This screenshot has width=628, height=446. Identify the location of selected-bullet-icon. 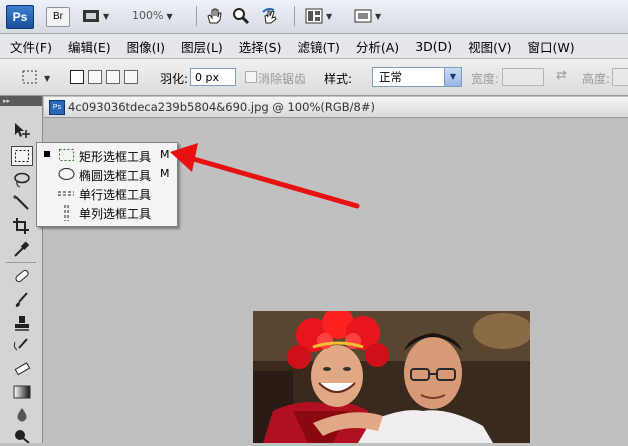
(47, 154).